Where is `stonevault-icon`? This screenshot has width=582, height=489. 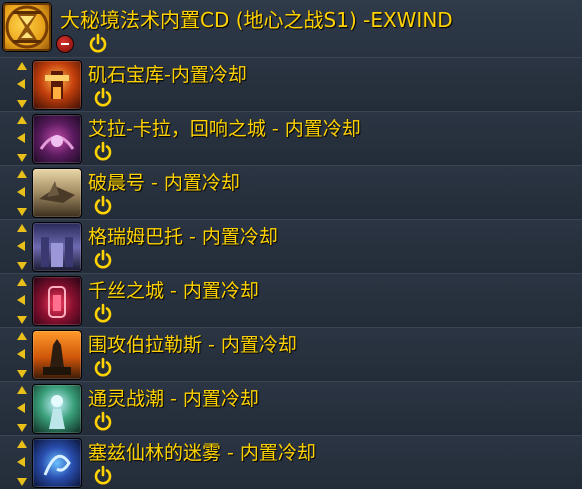 stonevault-icon is located at coordinates (57, 85).